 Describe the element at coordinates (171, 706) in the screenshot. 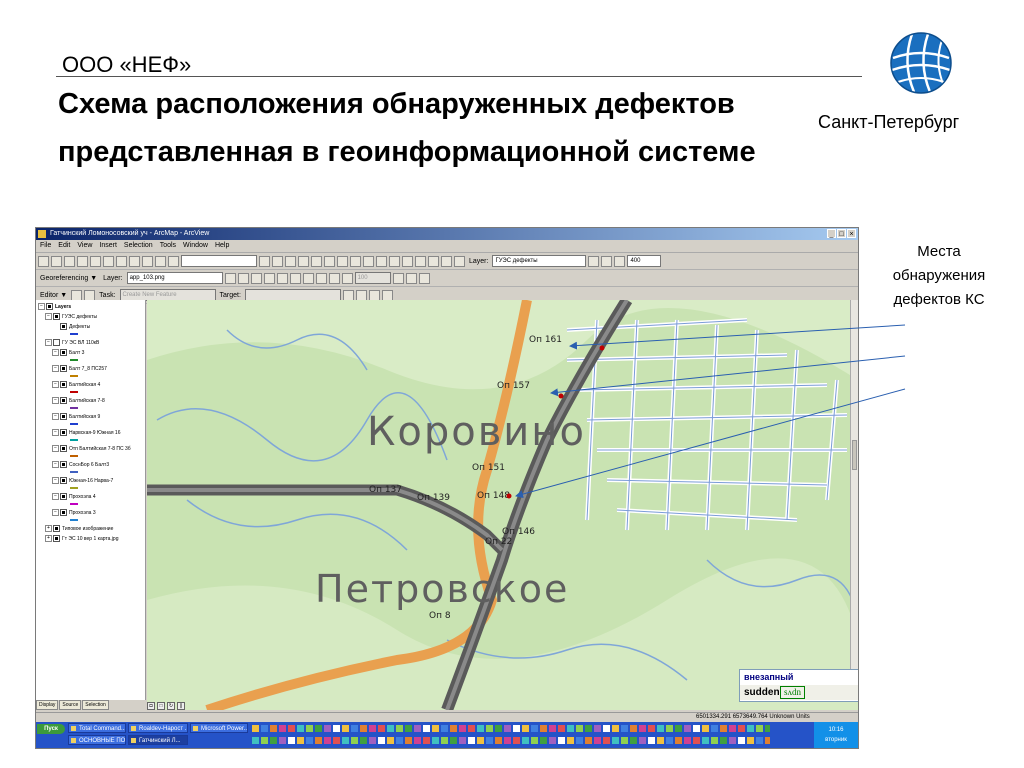

I see `refresh-icon: ↻` at that location.